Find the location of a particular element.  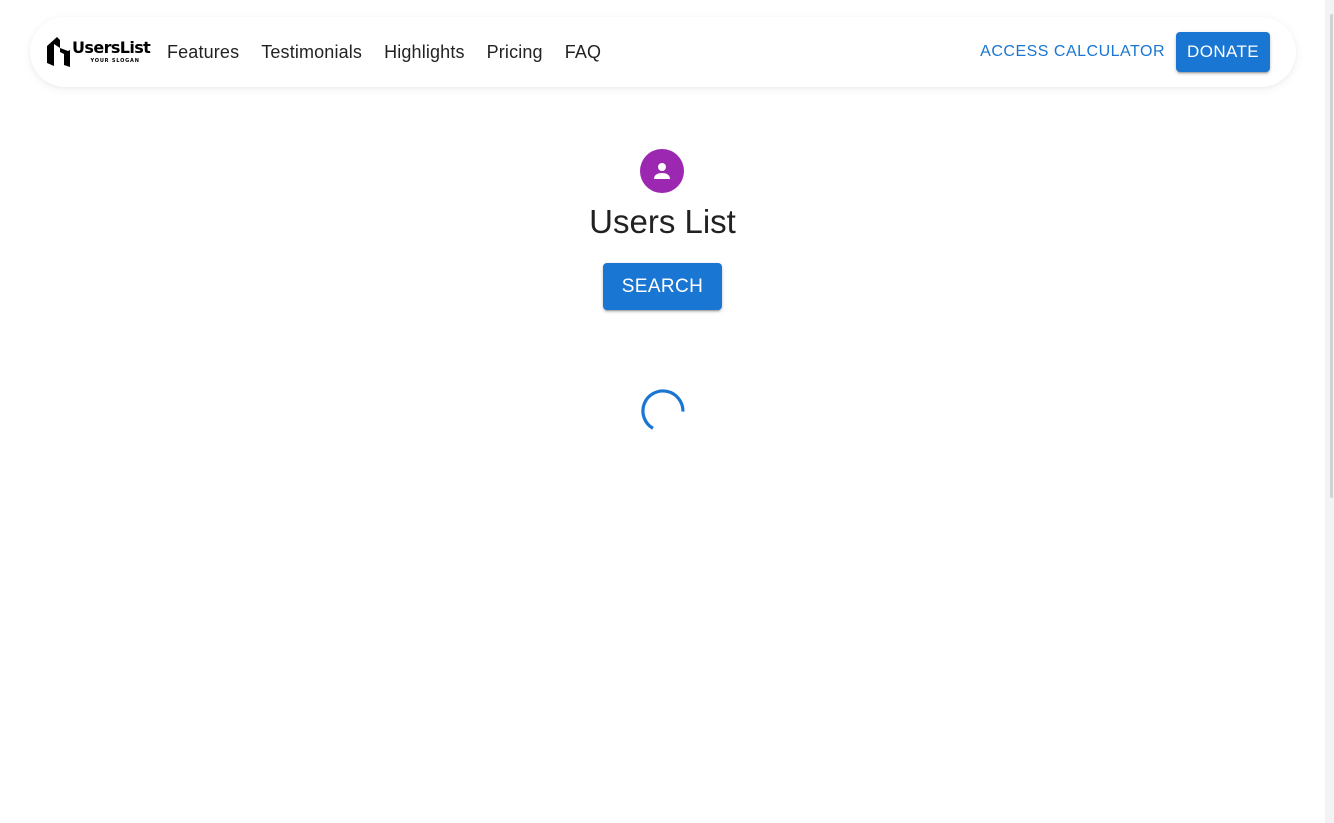

loading-spinner-icon is located at coordinates (663, 409).